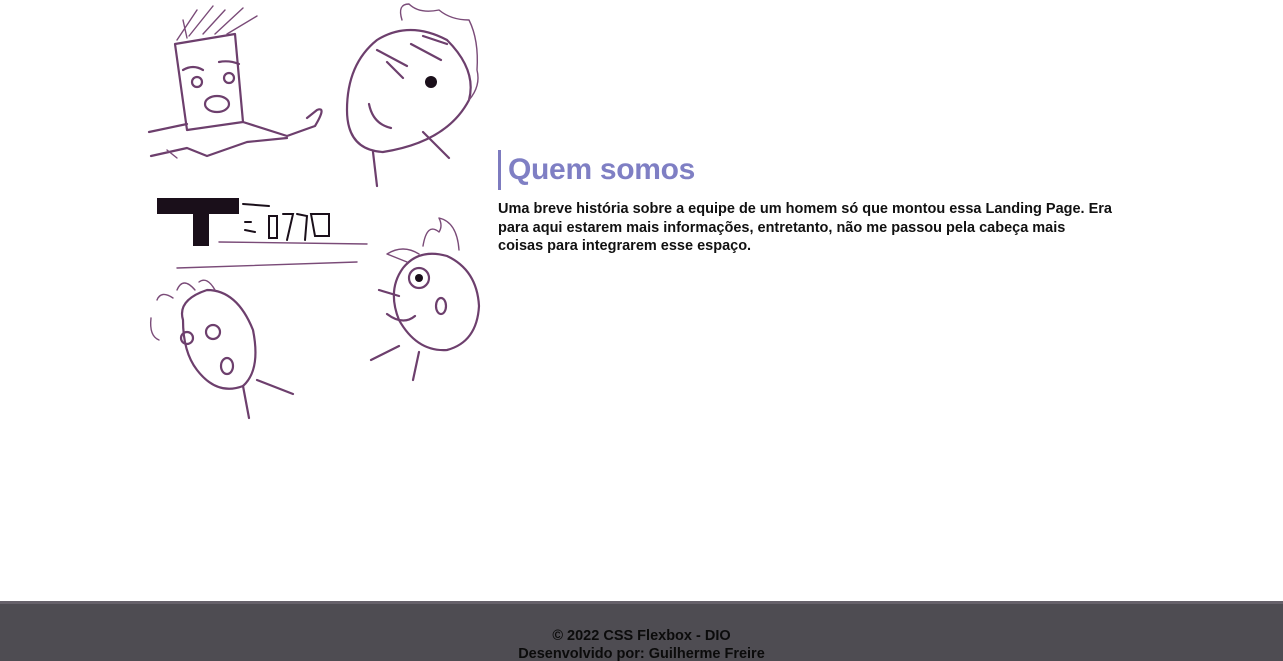 The width and height of the screenshot is (1283, 661). Describe the element at coordinates (641, 653) in the screenshot. I see `footer-credits: Desenvolvido por: Guilherme Freire` at that location.